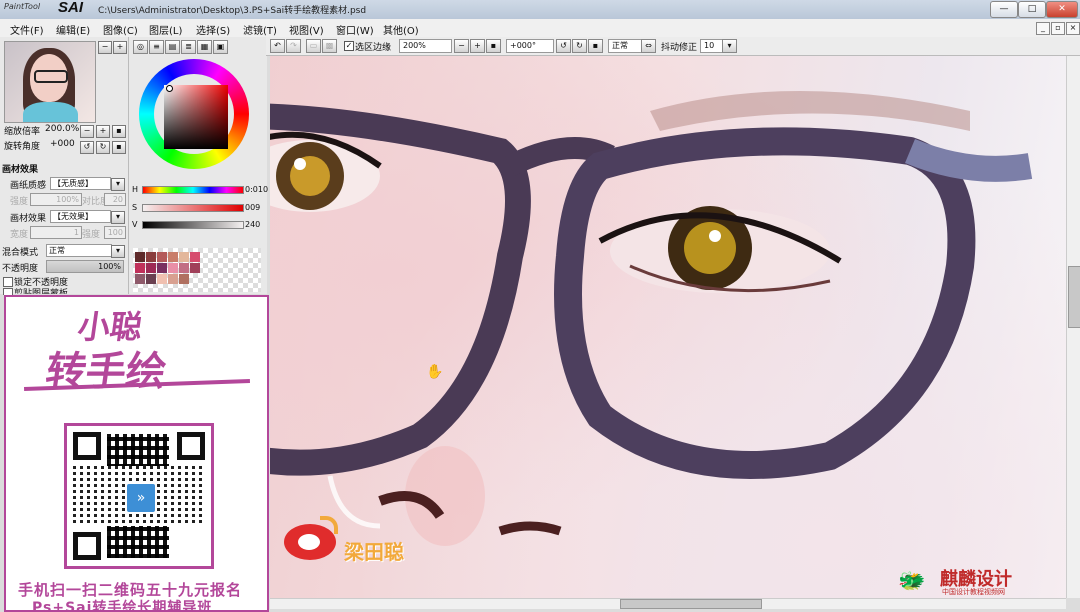 This screenshot has height=612, width=1080. I want to click on deselect-icon: ▭, so click(313, 46).